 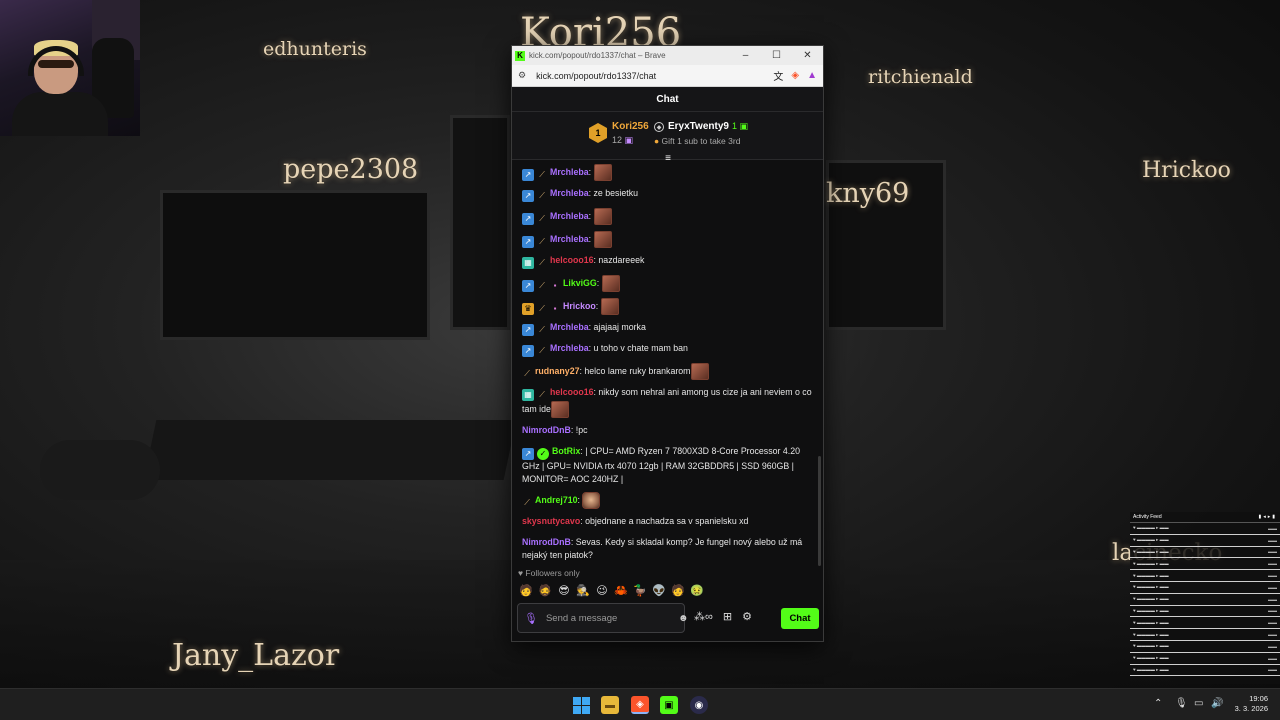 I want to click on network-icon: ▭, so click(x=1198, y=703).